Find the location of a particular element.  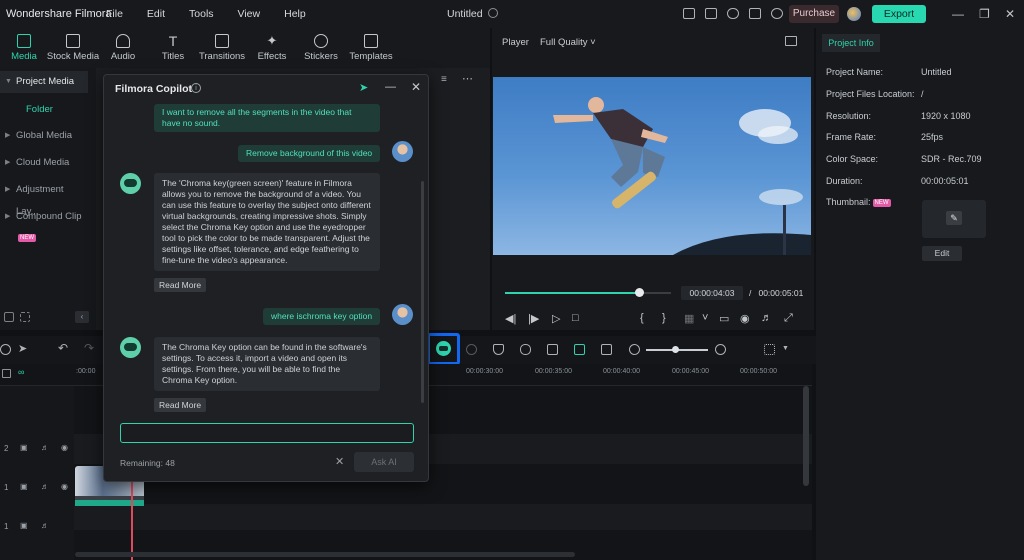

copilot-title: Filmora Copilot is located at coordinates (153, 89).